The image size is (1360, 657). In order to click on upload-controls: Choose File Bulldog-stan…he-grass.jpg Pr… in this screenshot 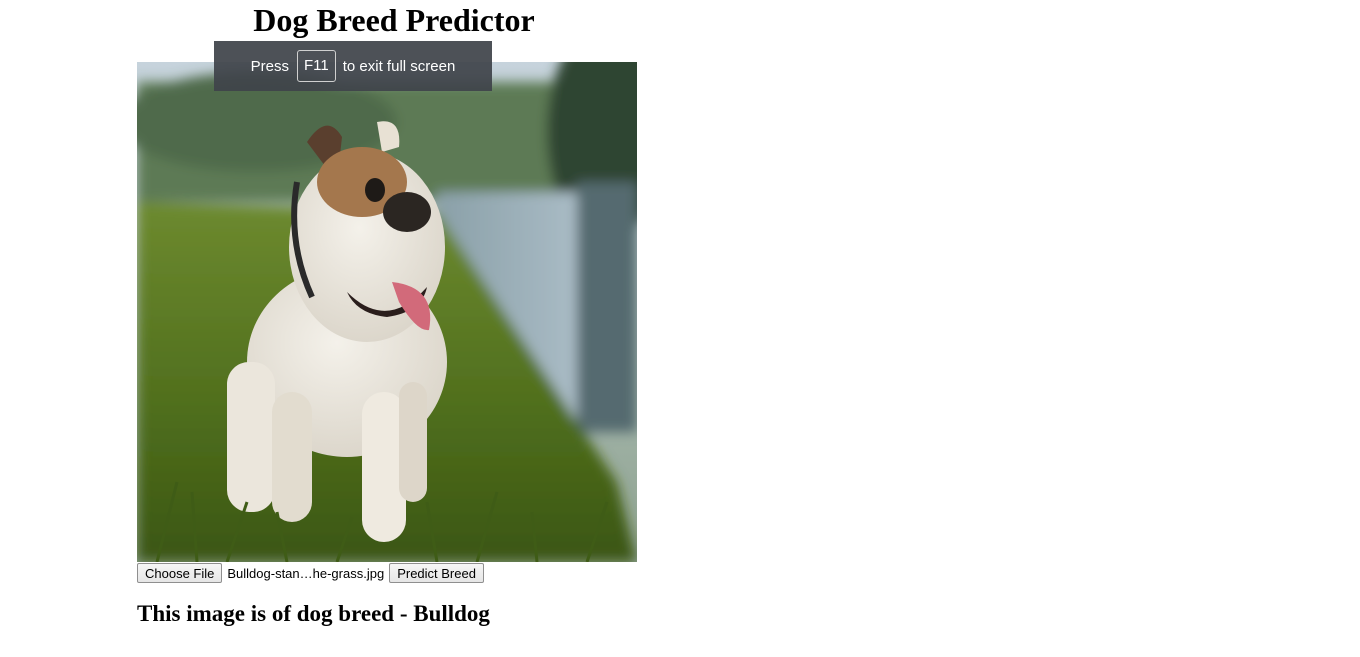, I will do `click(310, 573)`.